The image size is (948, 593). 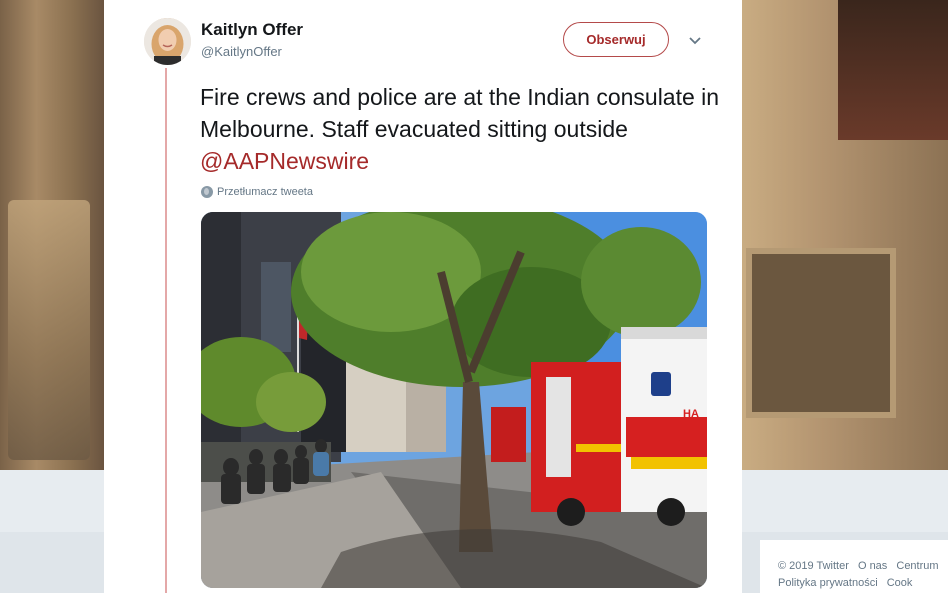 What do you see at coordinates (241, 51) in the screenshot?
I see `author-handle: @KaitlynOffer` at bounding box center [241, 51].